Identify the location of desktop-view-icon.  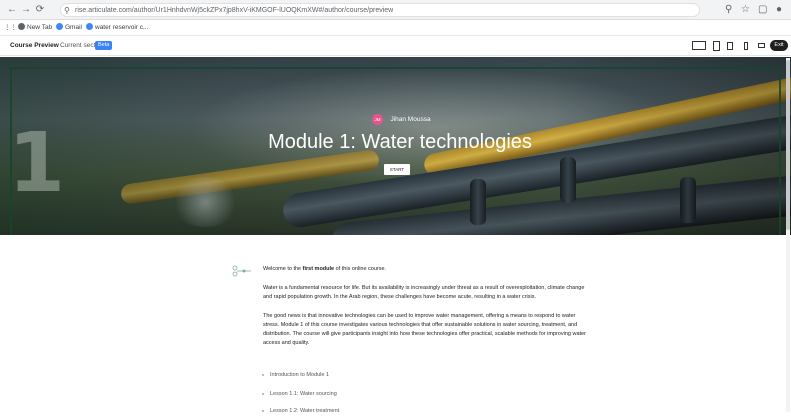
(699, 45).